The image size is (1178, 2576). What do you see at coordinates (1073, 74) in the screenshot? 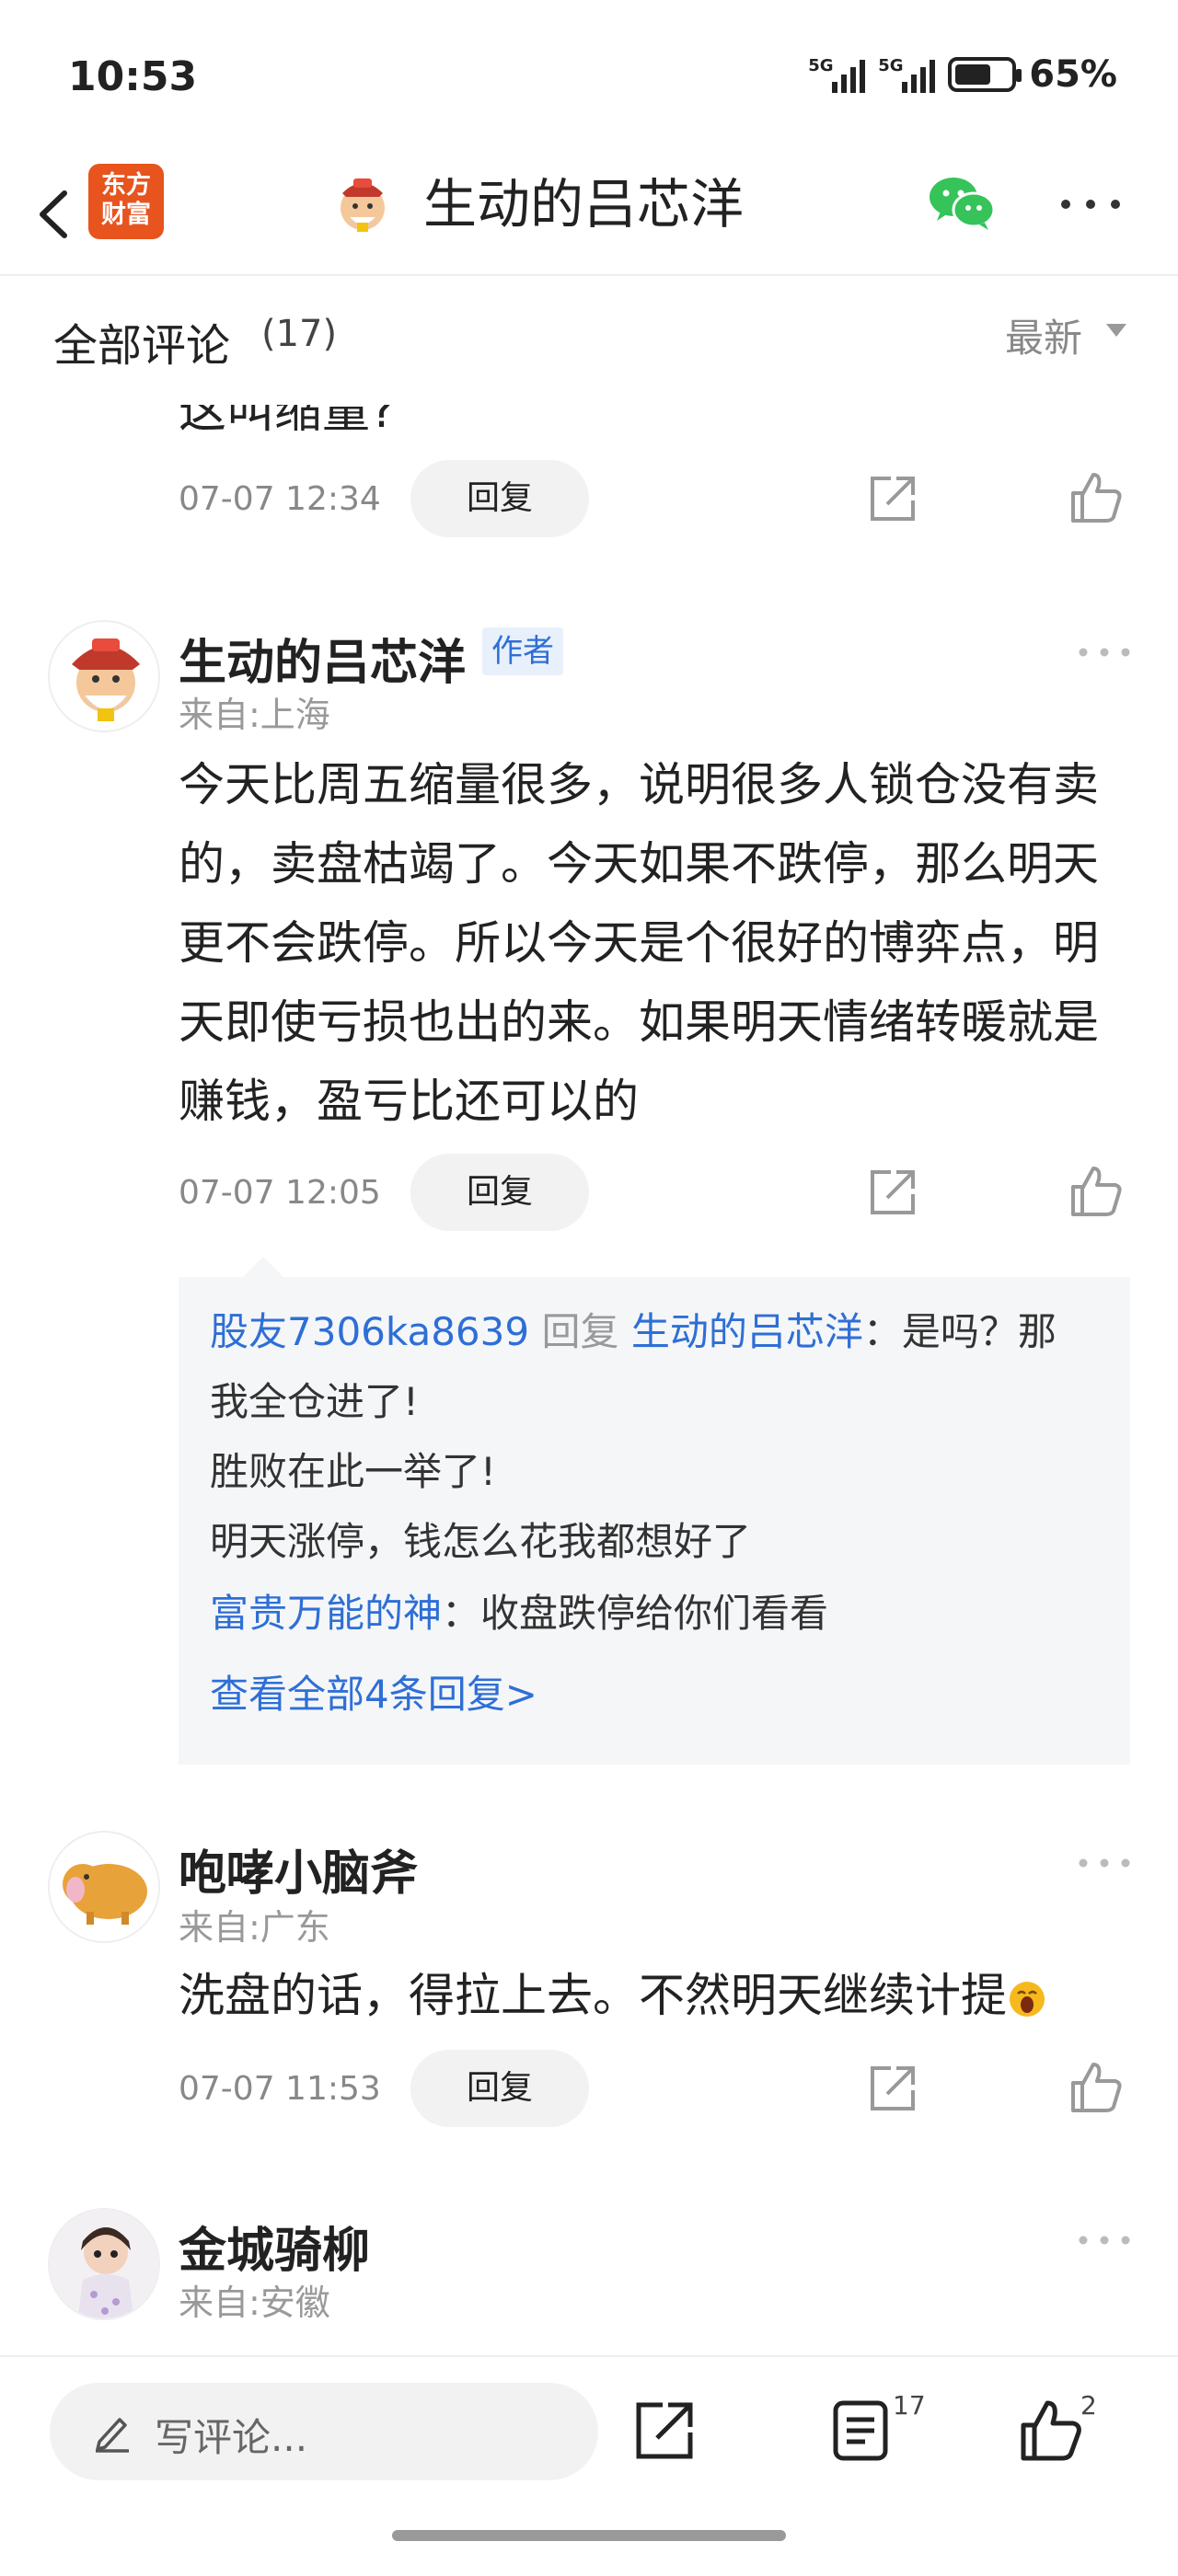
I see `battery-percent: 65%` at bounding box center [1073, 74].